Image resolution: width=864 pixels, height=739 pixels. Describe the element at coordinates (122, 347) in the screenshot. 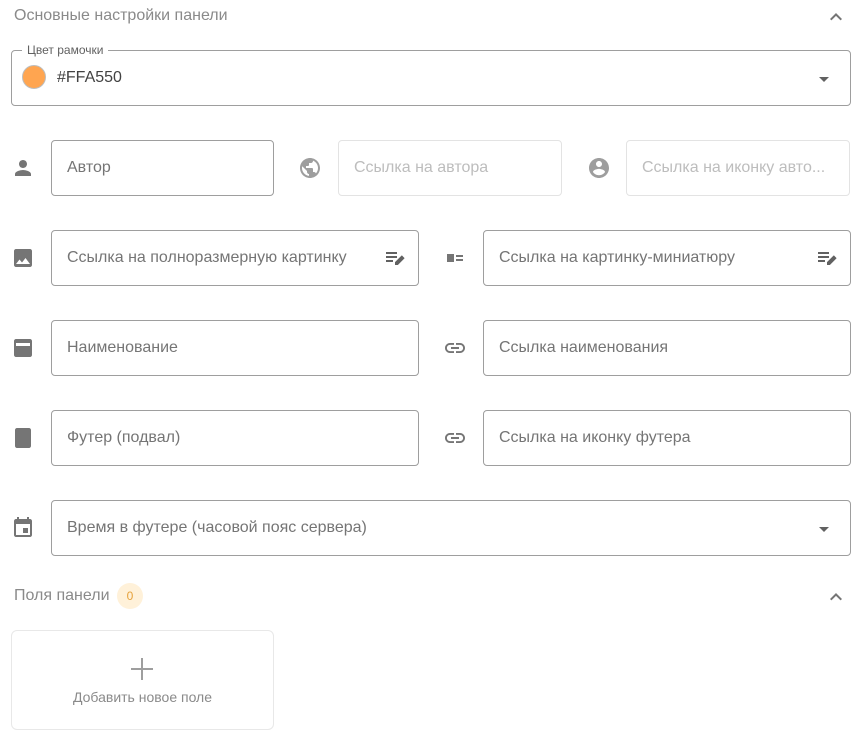

I see `title-placeholder: Наименование` at that location.